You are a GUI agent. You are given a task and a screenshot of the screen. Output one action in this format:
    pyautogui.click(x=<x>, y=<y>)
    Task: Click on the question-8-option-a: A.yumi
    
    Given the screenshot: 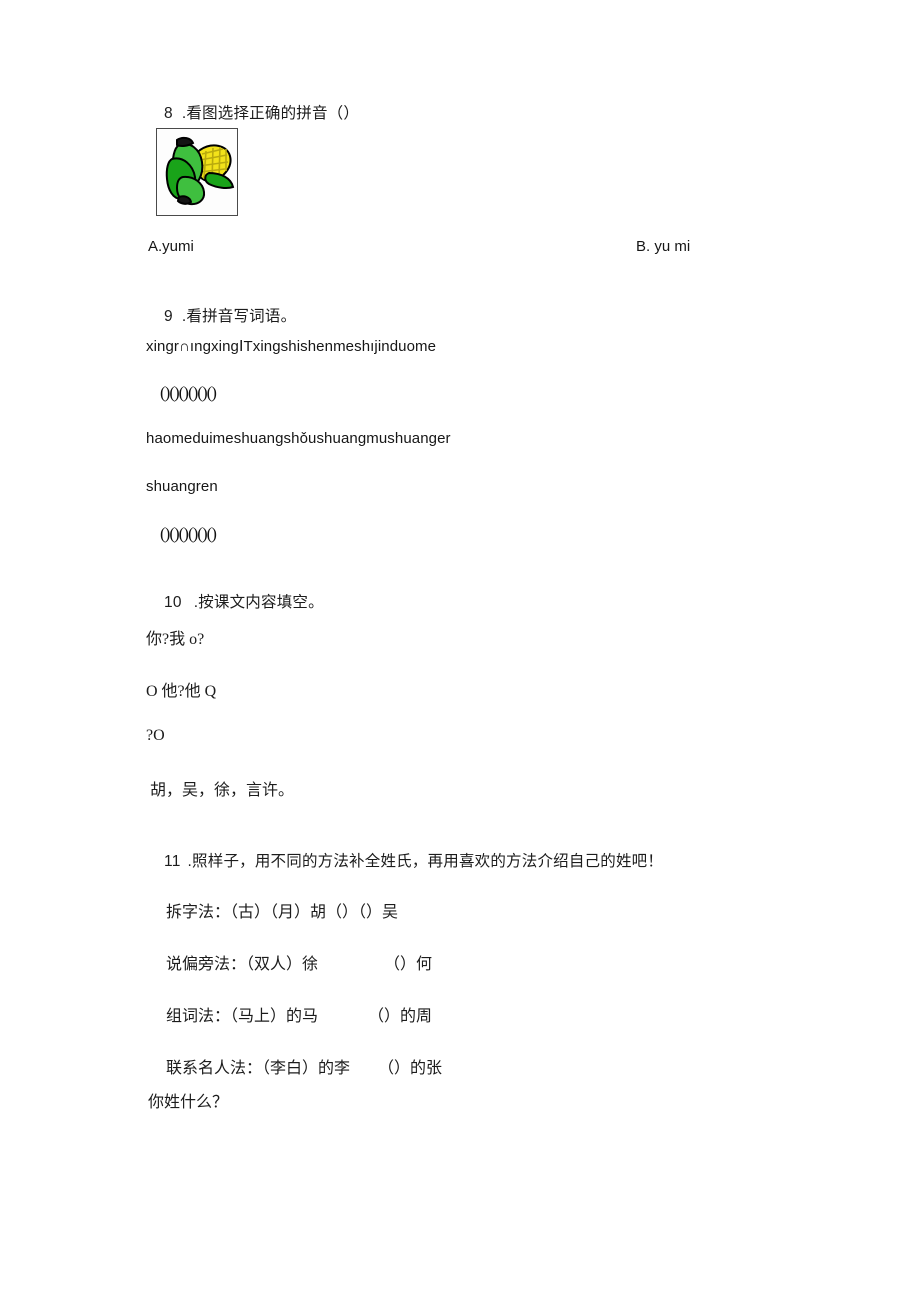 What is the action you would take?
    pyautogui.click(x=171, y=246)
    